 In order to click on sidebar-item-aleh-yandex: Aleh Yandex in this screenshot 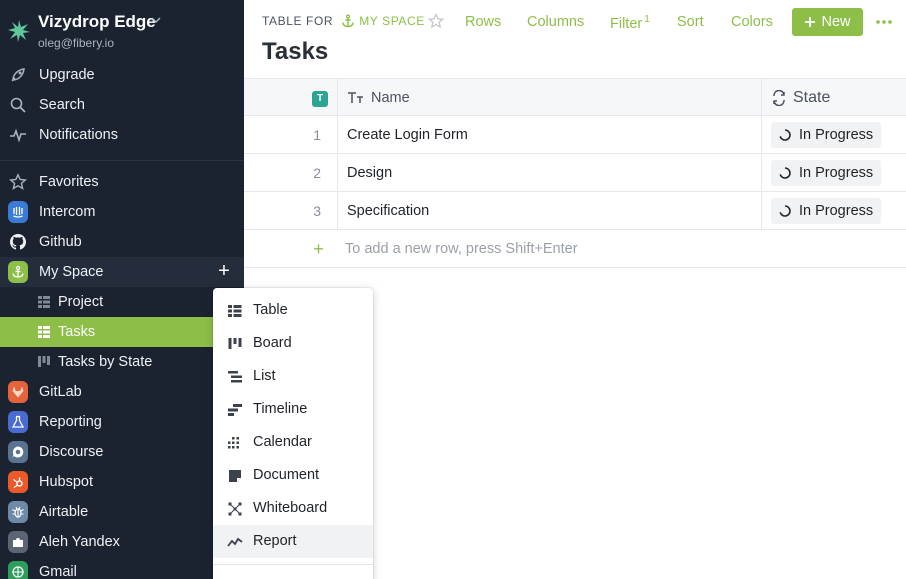, I will do `click(122, 542)`.